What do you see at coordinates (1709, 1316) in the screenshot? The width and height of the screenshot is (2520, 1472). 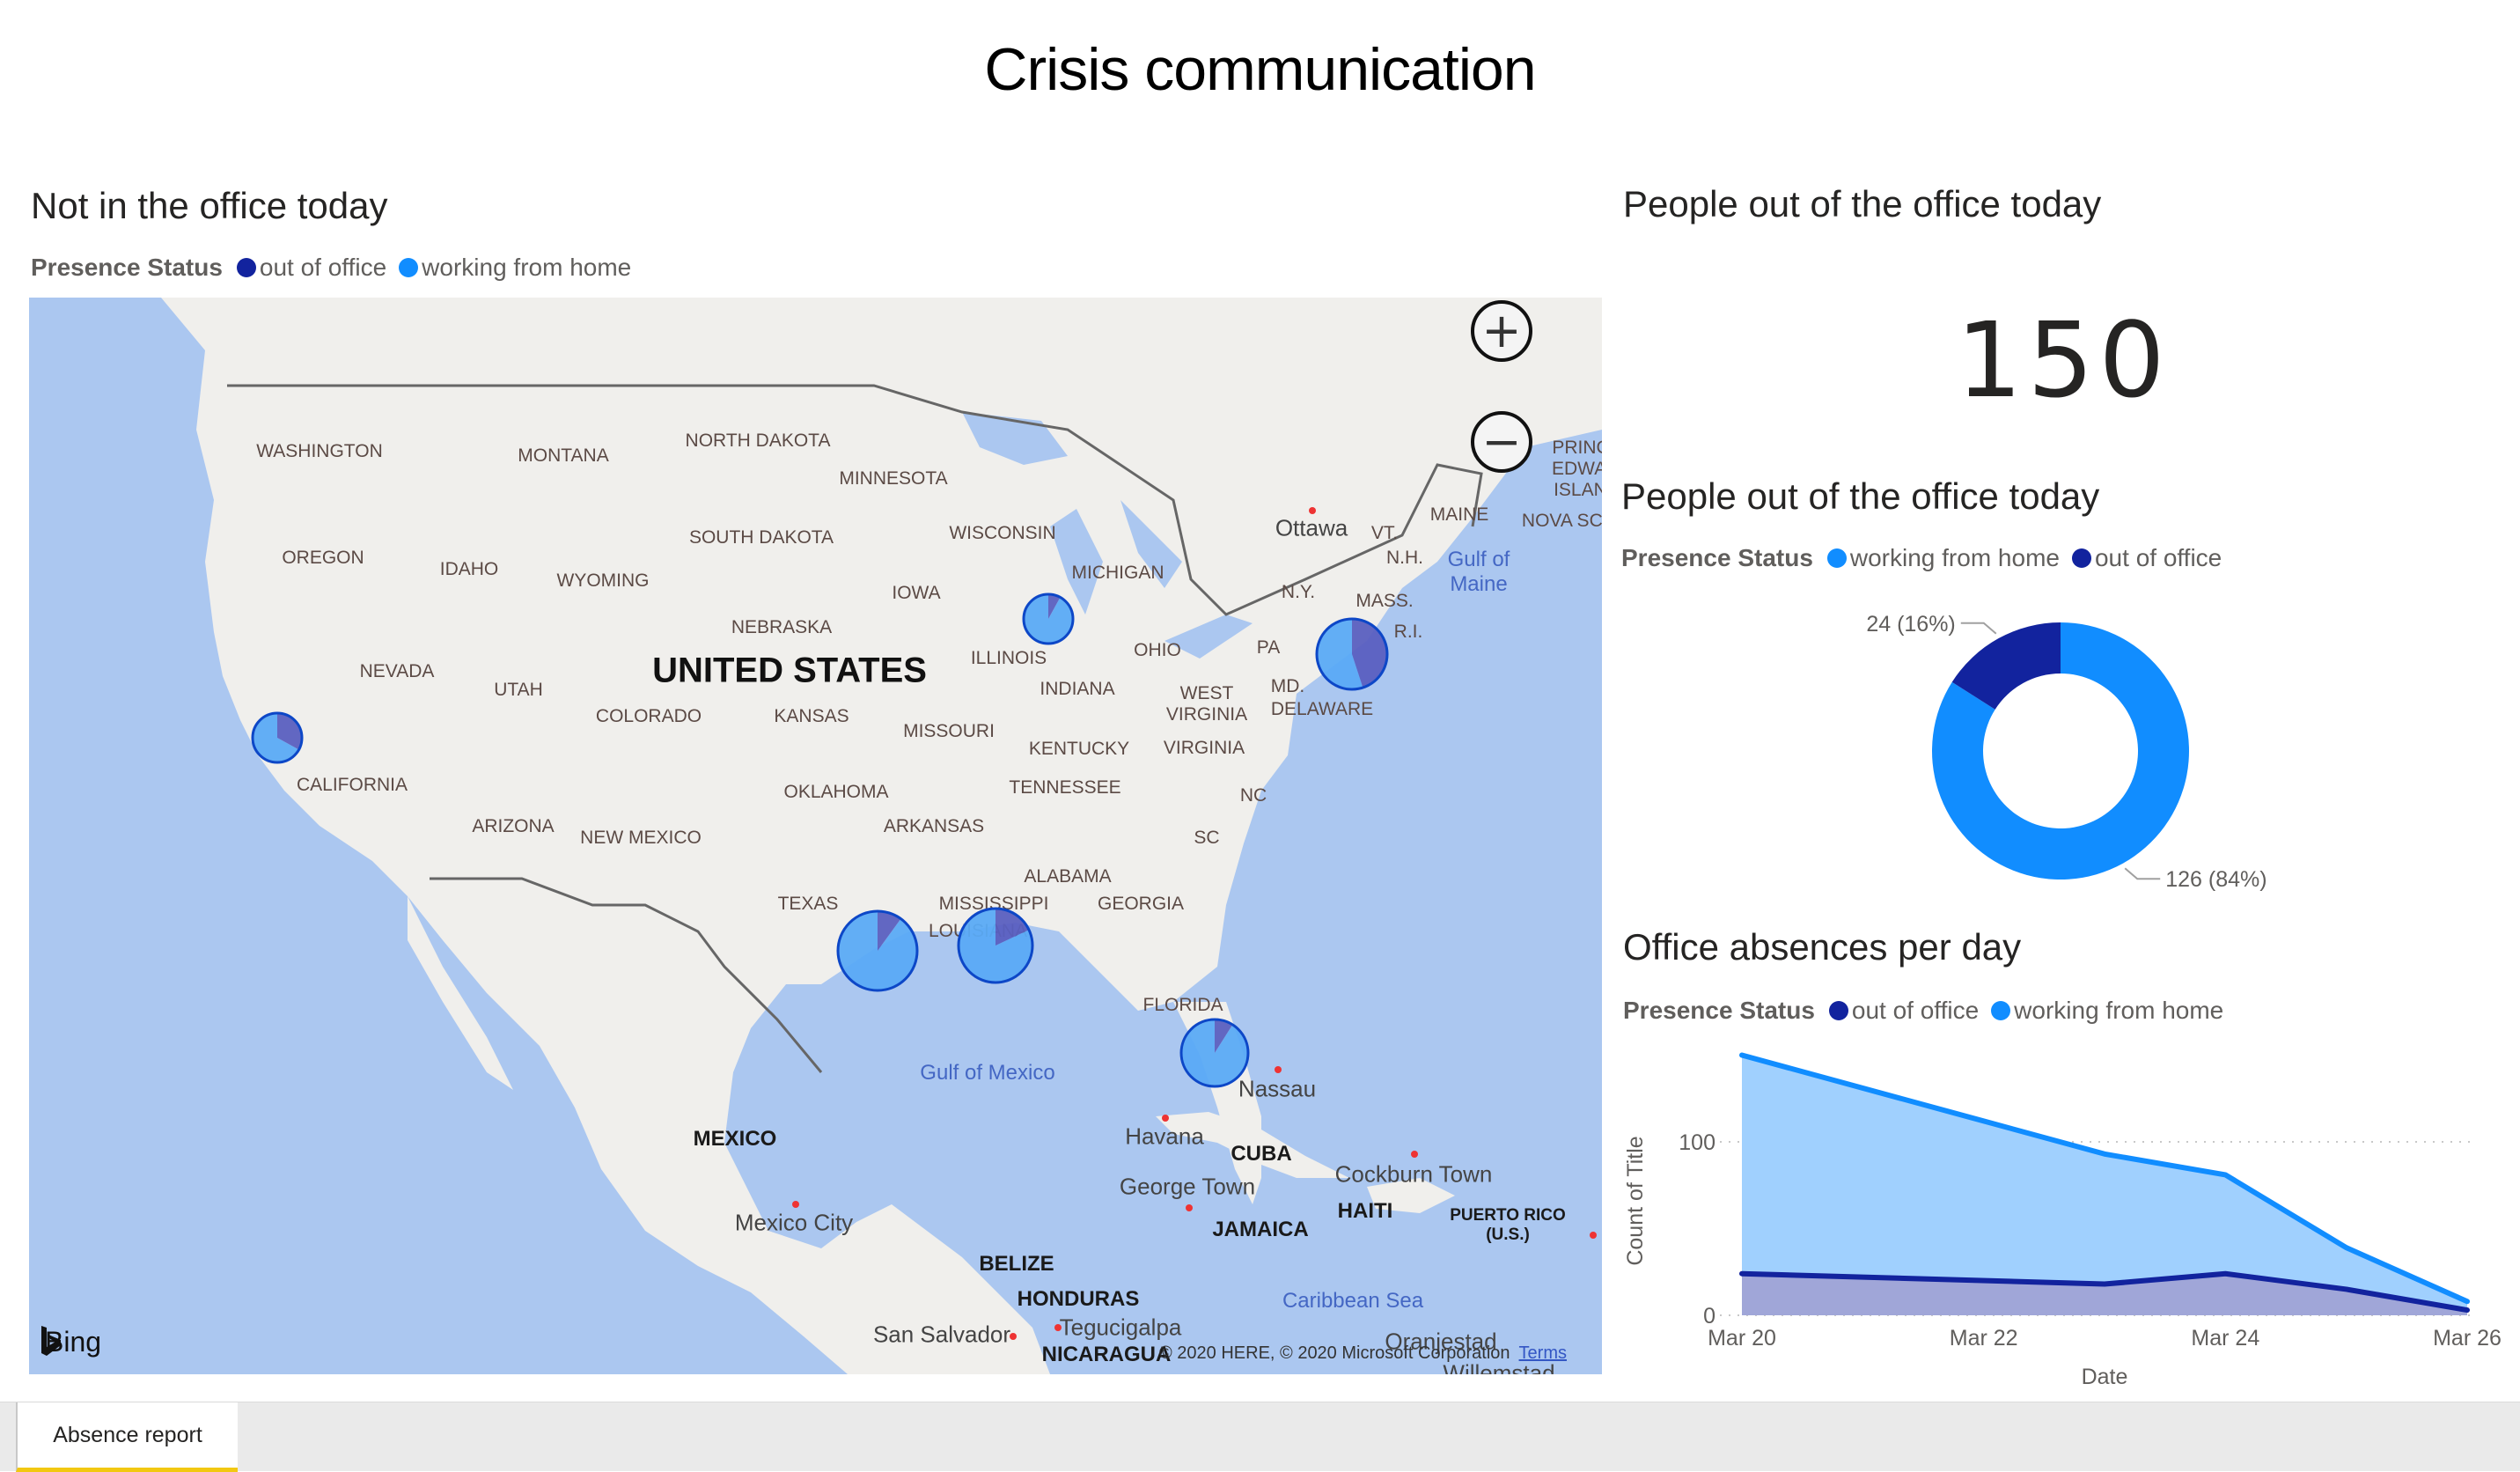 I see `y-tick-label: 0` at bounding box center [1709, 1316].